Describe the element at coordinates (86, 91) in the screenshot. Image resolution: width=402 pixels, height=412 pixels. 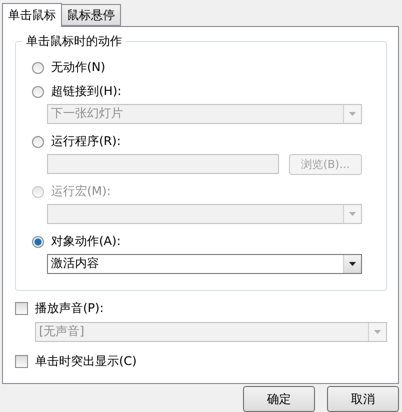
I see `radio-label: 超链接到(H):` at that location.